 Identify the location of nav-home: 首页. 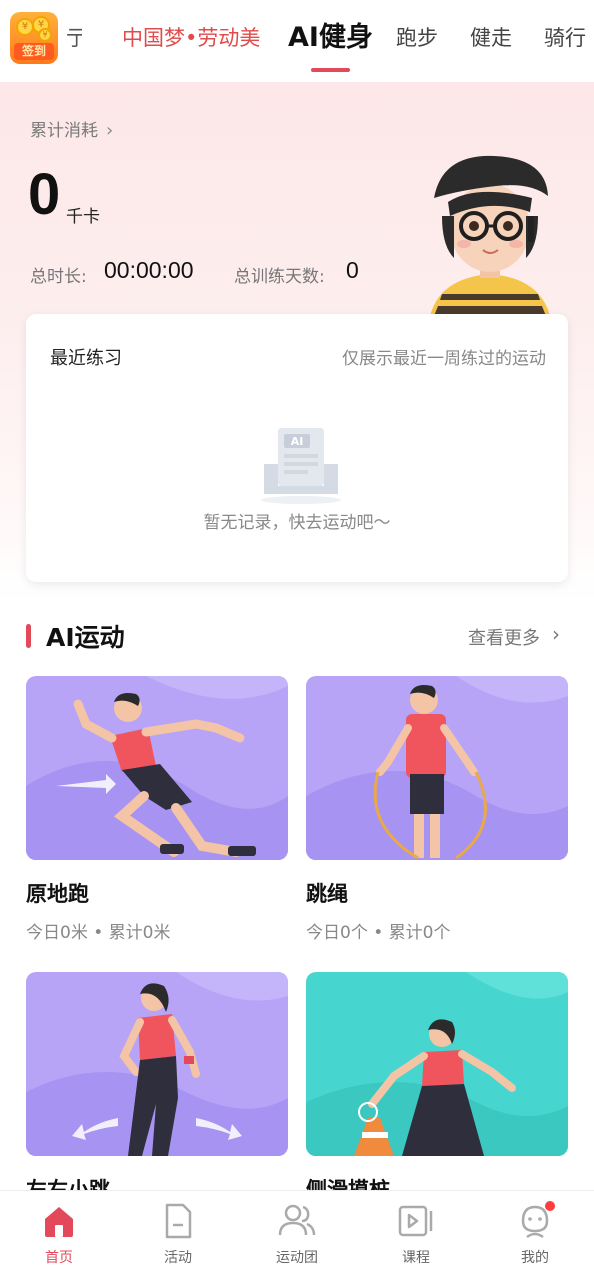
(59, 1235).